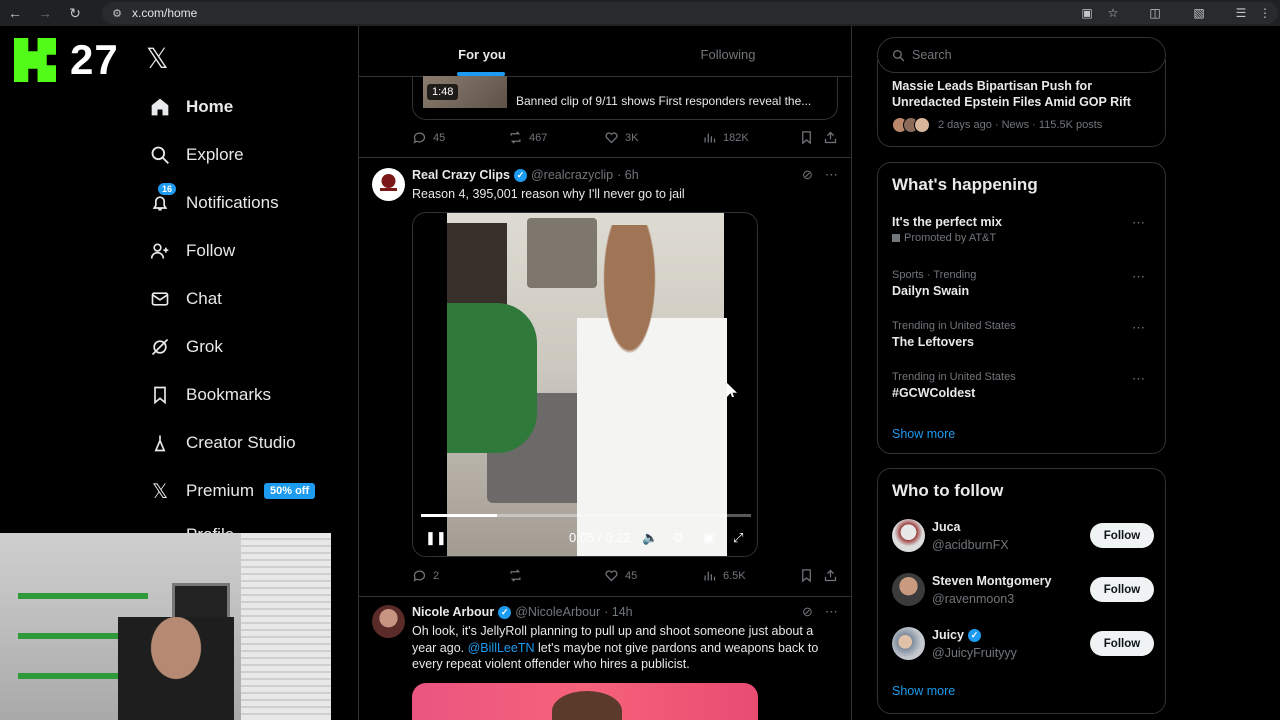  What do you see at coordinates (620, 575) in the screenshot?
I see `like-button: 45` at bounding box center [620, 575].